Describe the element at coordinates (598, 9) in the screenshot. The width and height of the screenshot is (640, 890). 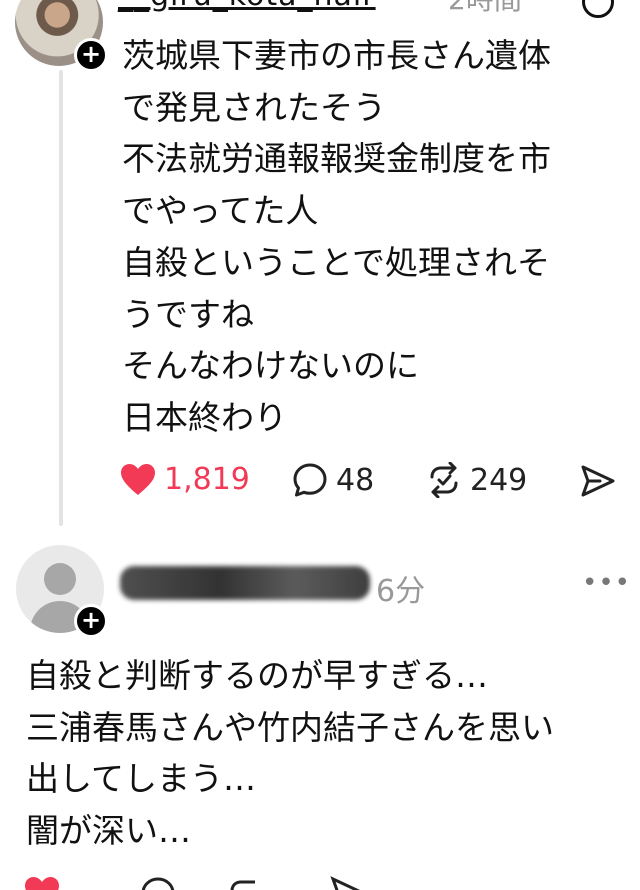
I see `more-icon` at that location.